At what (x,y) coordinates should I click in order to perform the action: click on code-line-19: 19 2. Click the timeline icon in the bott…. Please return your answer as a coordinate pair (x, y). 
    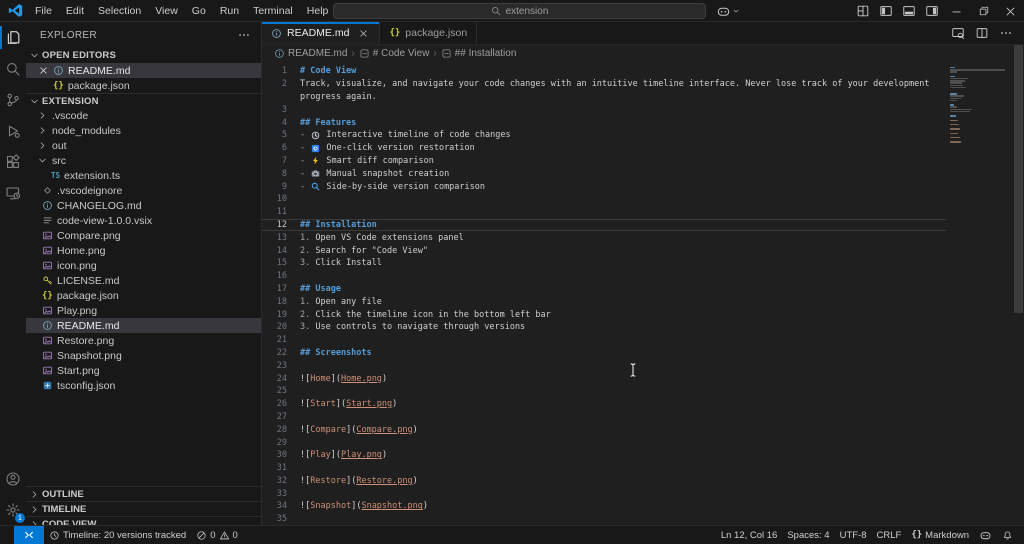
    Looking at the image, I should click on (604, 314).